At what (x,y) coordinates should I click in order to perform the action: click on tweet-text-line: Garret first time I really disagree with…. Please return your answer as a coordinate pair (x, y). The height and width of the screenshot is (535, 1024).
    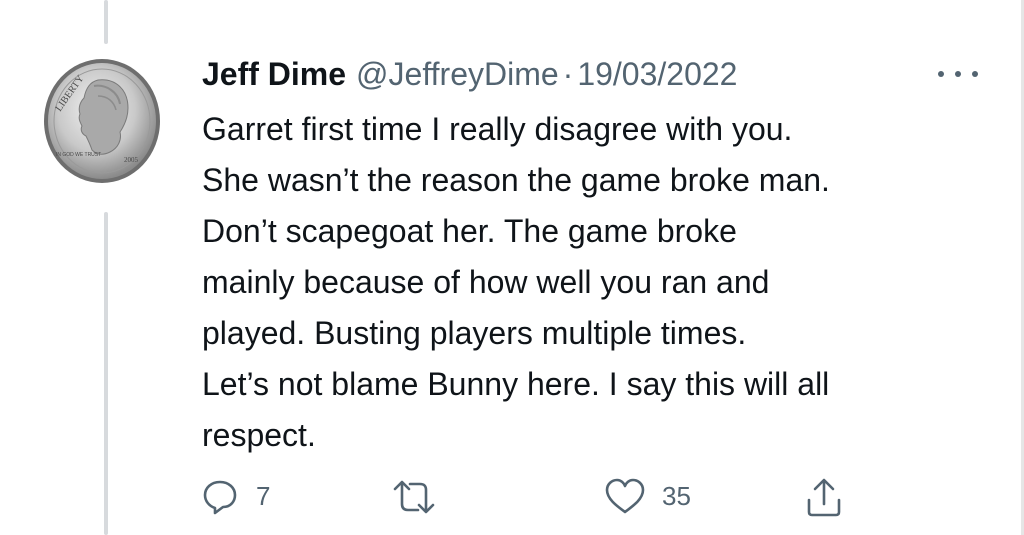
    Looking at the image, I should click on (497, 129).